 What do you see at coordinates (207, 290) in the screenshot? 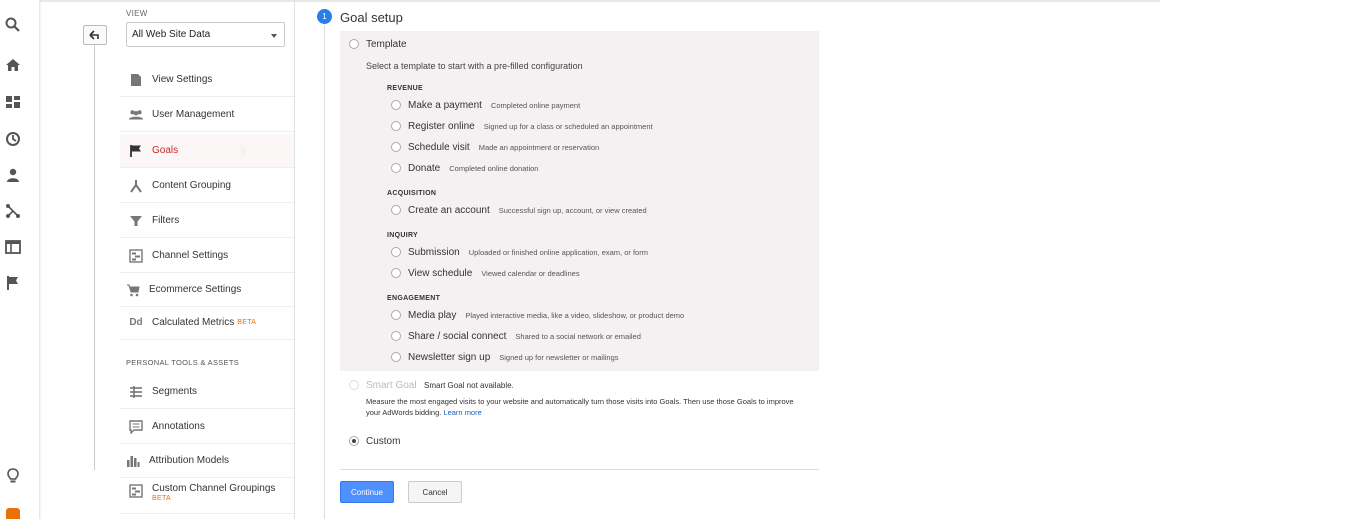
I see `nav-item-ecommerce-settings: Ecommerce Settings` at bounding box center [207, 290].